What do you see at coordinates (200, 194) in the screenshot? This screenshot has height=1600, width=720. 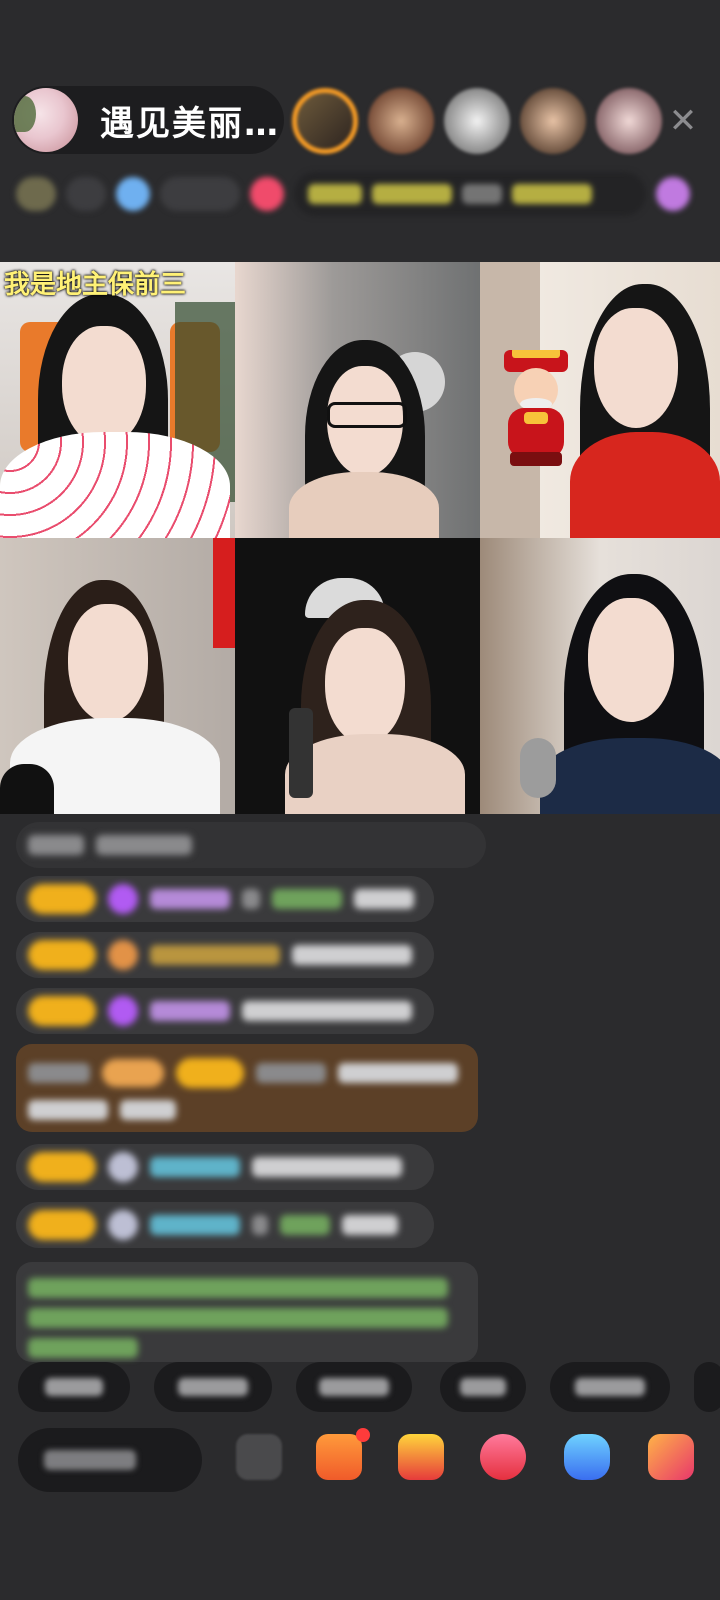 I see `fan-label` at bounding box center [200, 194].